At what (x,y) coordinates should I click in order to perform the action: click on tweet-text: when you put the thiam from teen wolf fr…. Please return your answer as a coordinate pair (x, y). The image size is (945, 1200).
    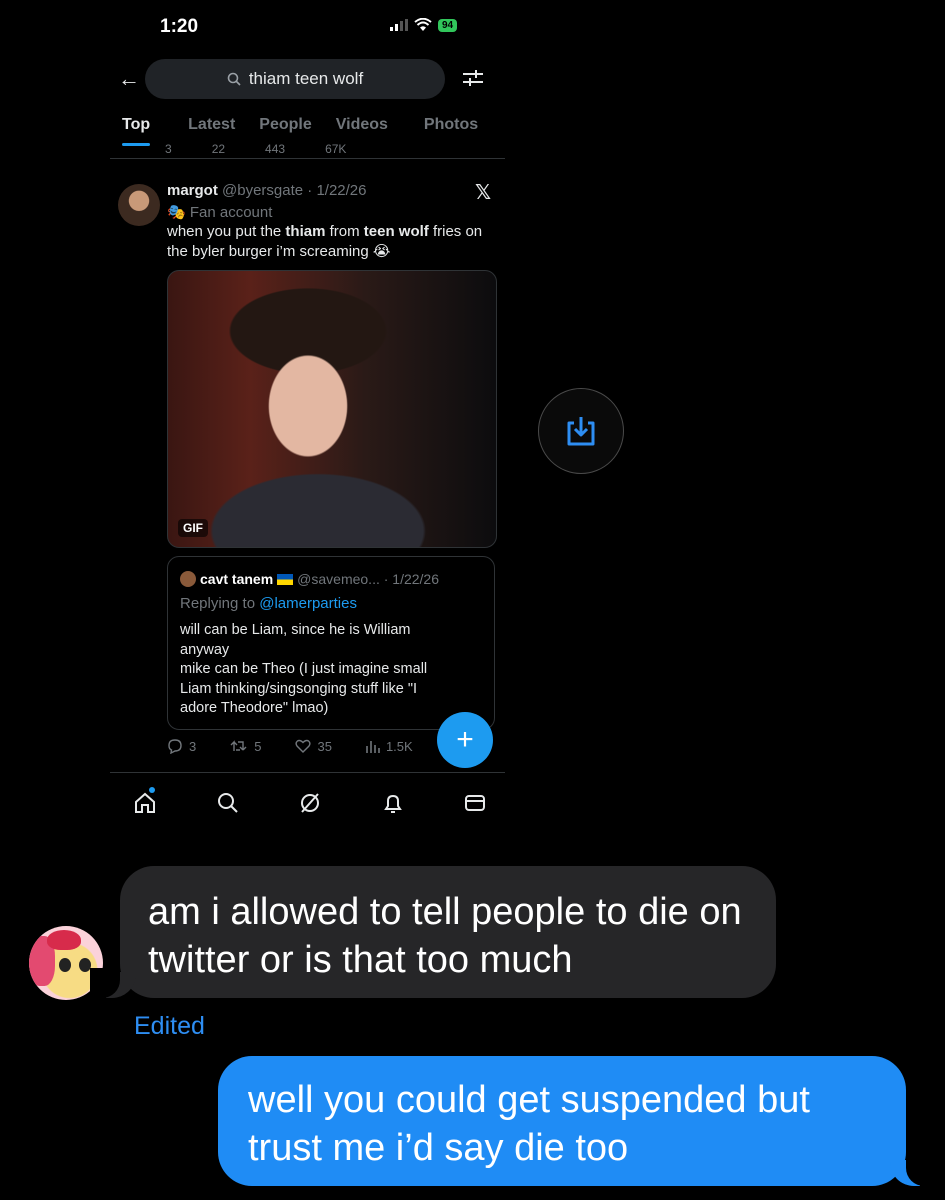
    Looking at the image, I should click on (325, 241).